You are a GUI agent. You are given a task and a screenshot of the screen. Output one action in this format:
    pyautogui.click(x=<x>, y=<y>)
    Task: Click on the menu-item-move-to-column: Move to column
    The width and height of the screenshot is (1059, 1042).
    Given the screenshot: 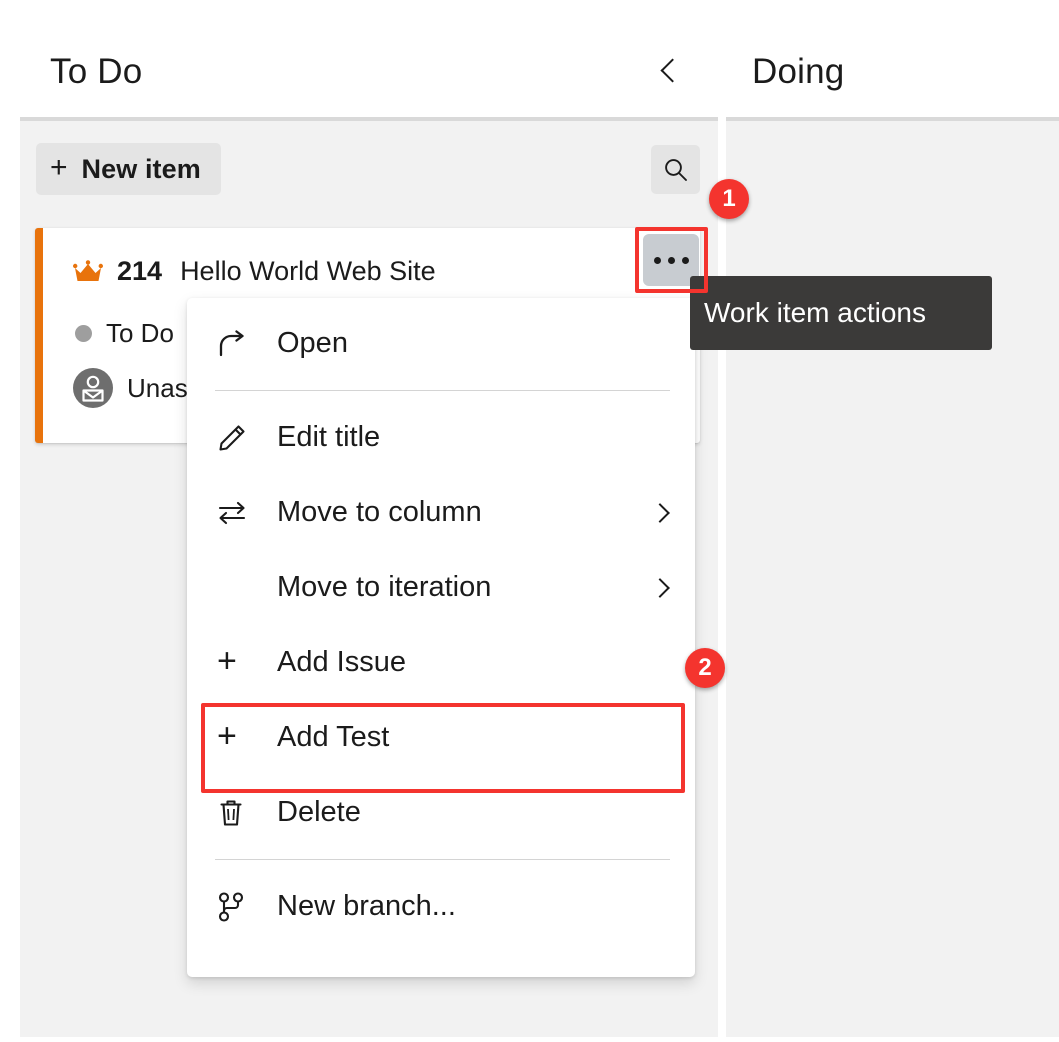 What is the action you would take?
    pyautogui.click(x=441, y=512)
    